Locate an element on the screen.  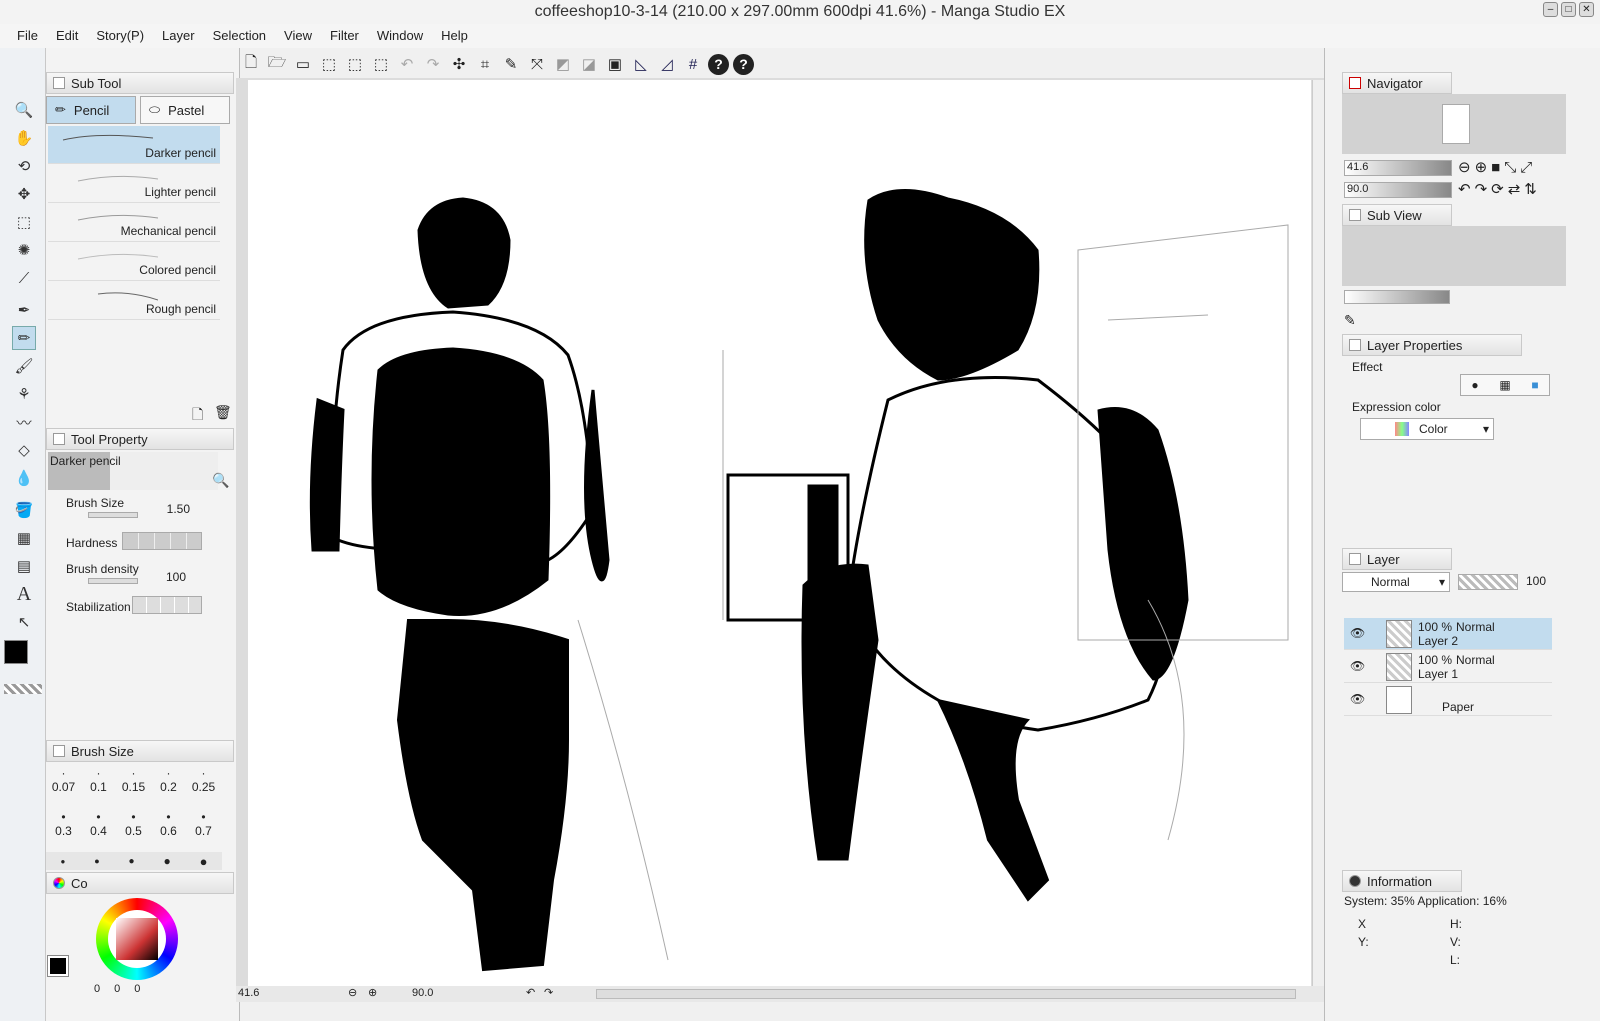
zoom-tool-icon: 🔍 is located at coordinates (24, 110).